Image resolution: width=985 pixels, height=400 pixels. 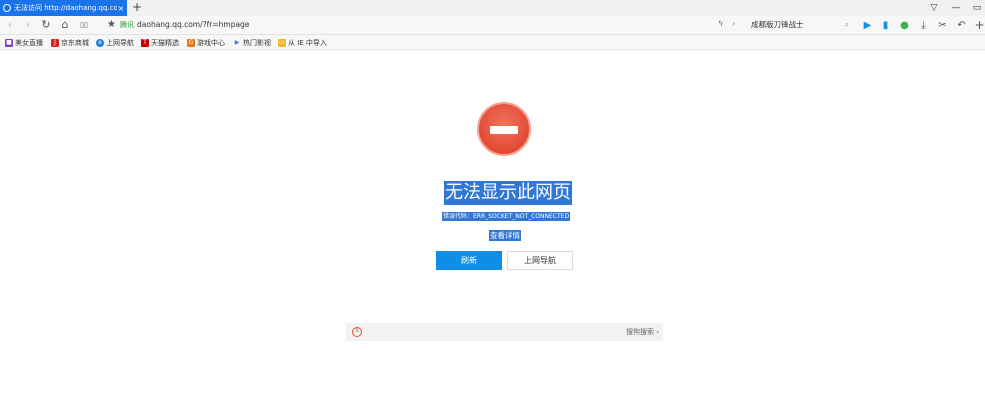 I want to click on error-icon-bar, so click(x=504, y=130).